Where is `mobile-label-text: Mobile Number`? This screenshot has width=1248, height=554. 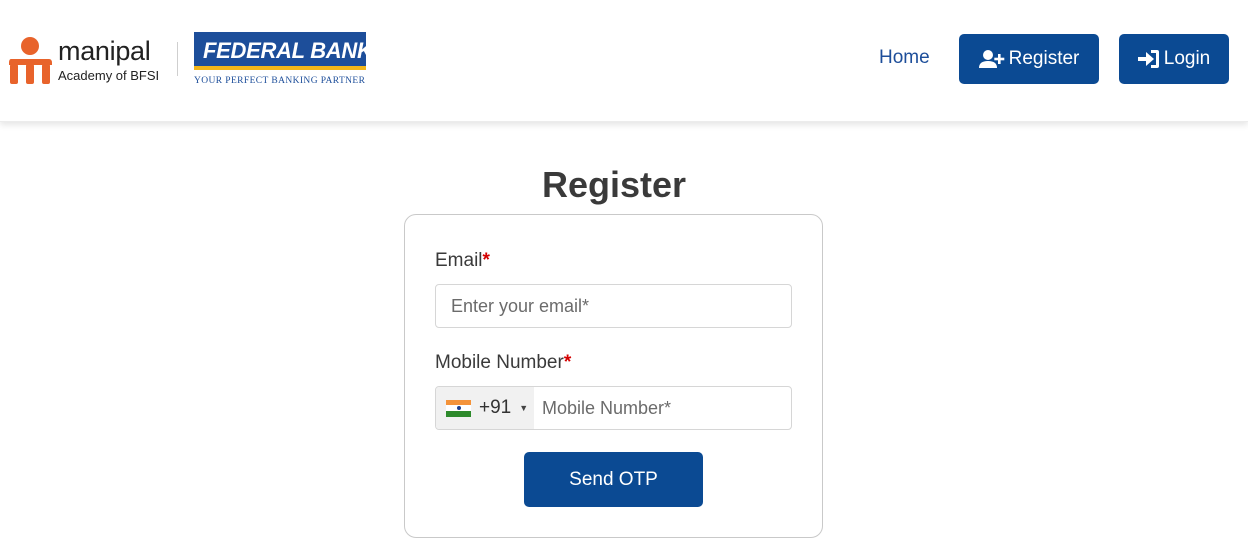 mobile-label-text: Mobile Number is located at coordinates (499, 362).